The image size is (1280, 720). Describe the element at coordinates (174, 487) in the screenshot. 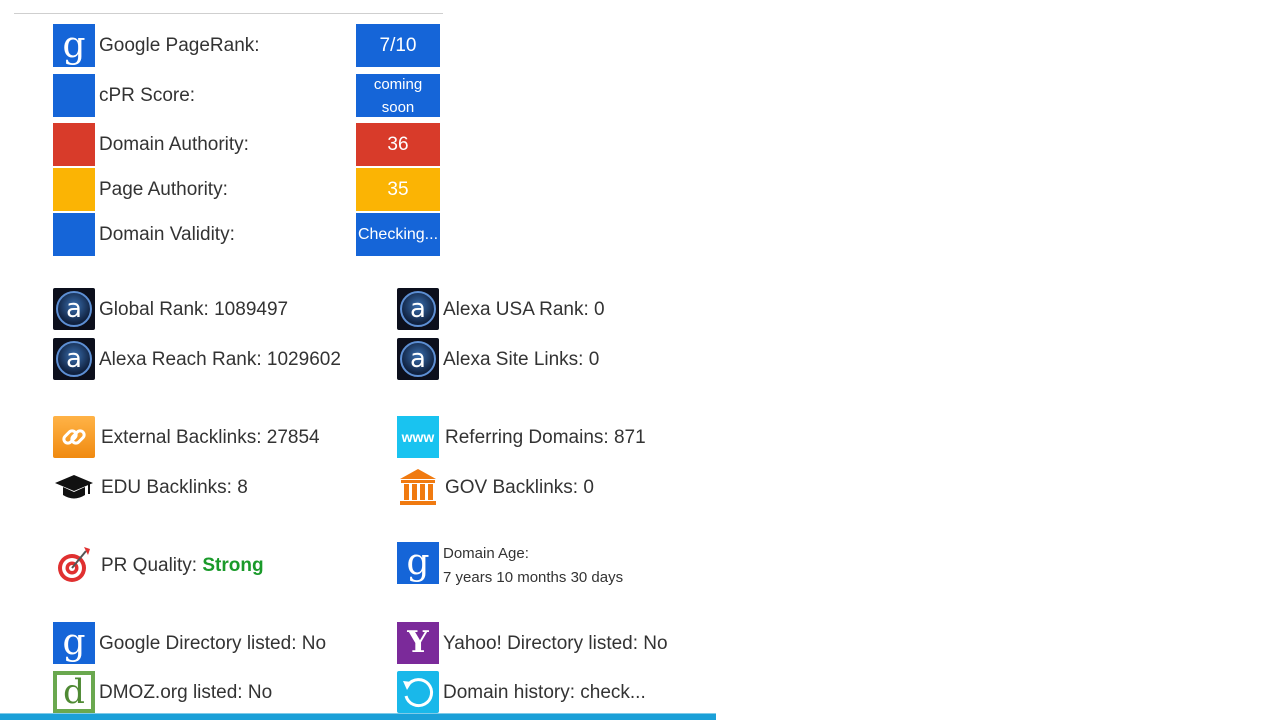

I see `edu-backlinks-text: EDU Backlinks: 8` at that location.